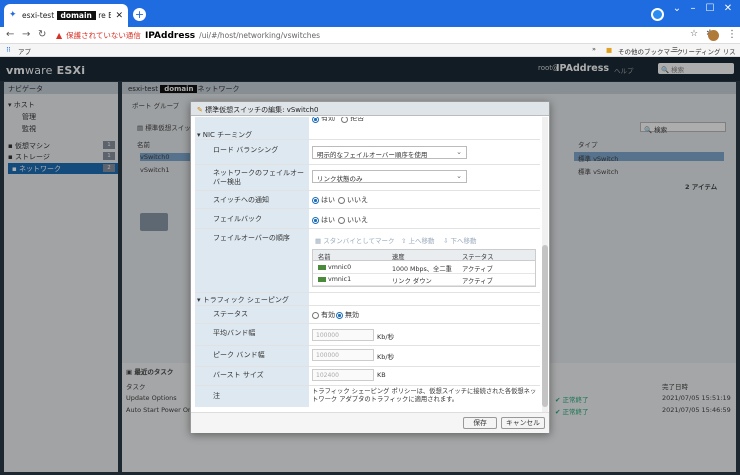 This screenshot has height=475, width=740. Describe the element at coordinates (343, 335) in the screenshot. I see `avg-bandwidth-input: 100000` at that location.